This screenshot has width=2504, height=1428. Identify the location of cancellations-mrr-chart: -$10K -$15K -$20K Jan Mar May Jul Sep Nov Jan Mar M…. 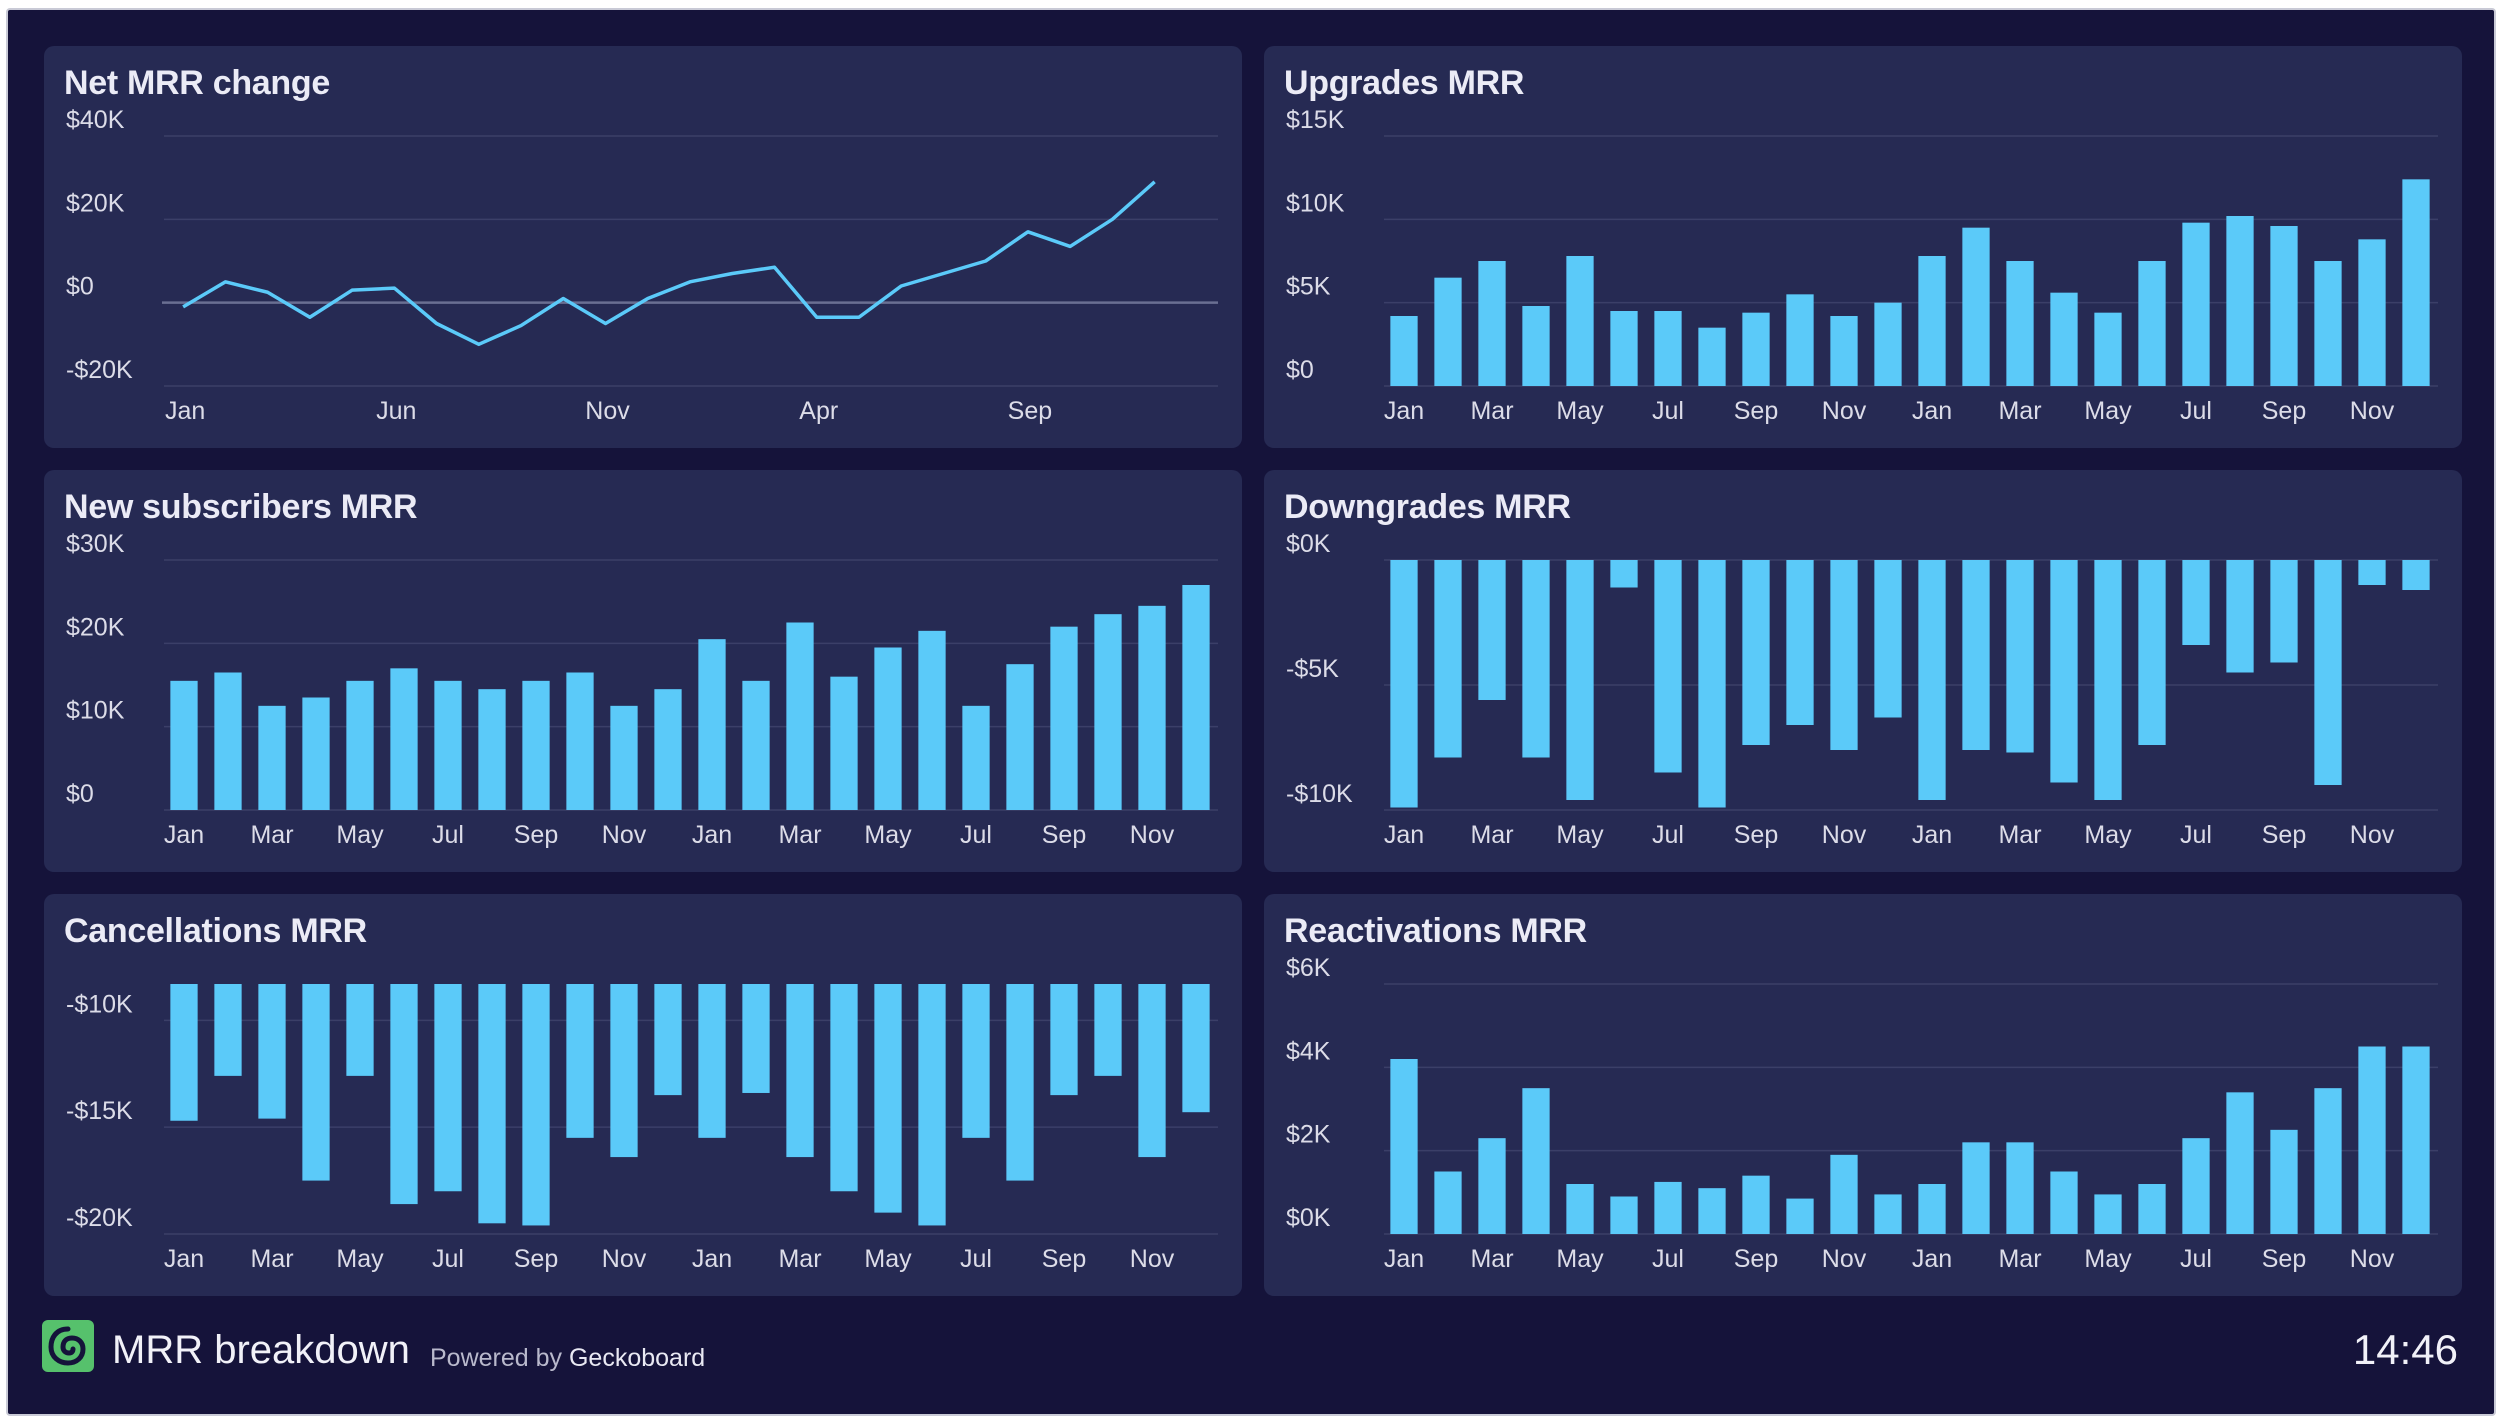
(642, 1128).